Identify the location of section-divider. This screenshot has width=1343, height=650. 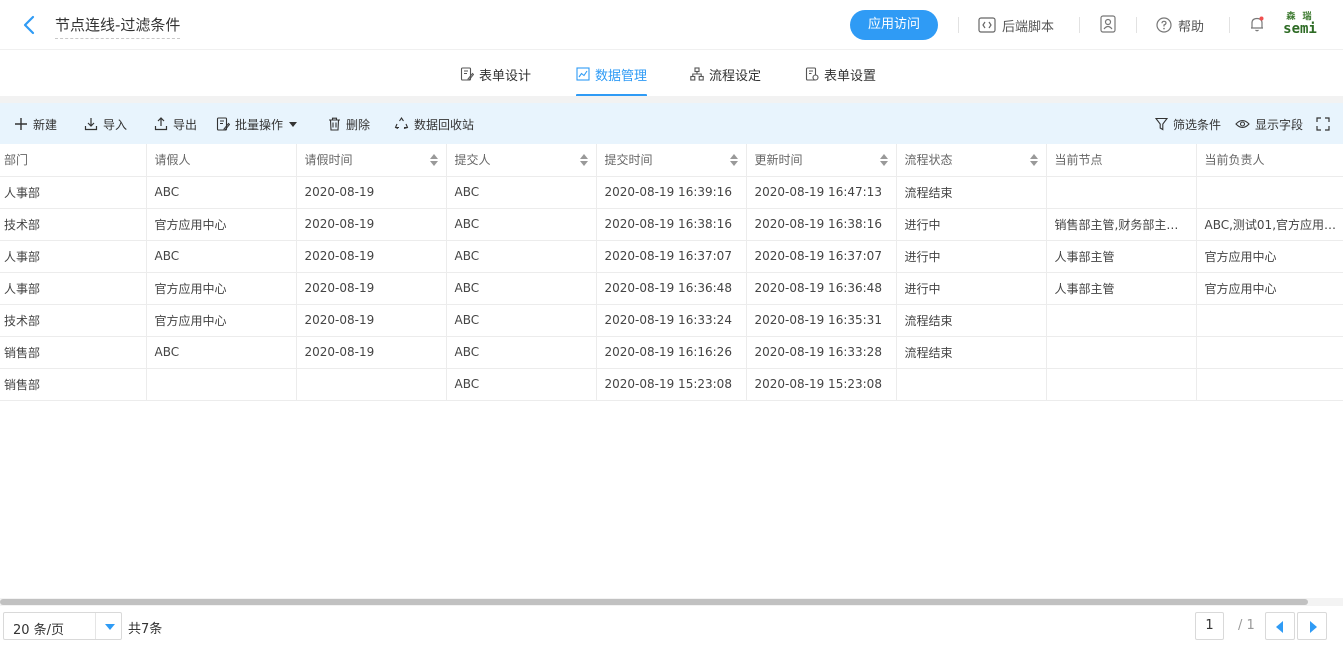
(671, 99).